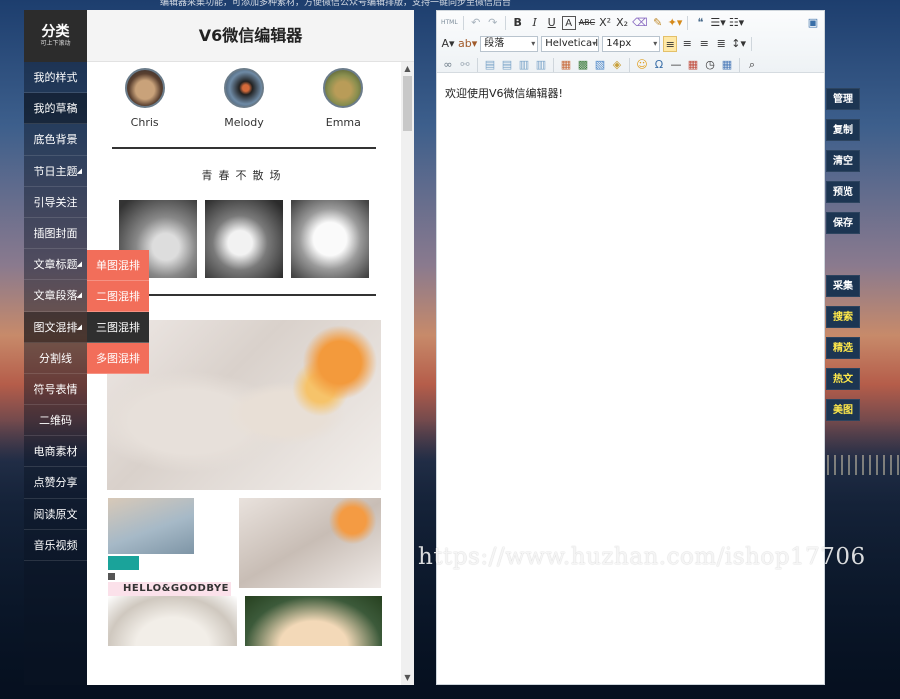  What do you see at coordinates (55, 390) in the screenshot?
I see `sidebar-item-emoji: 符号表情` at bounding box center [55, 390].